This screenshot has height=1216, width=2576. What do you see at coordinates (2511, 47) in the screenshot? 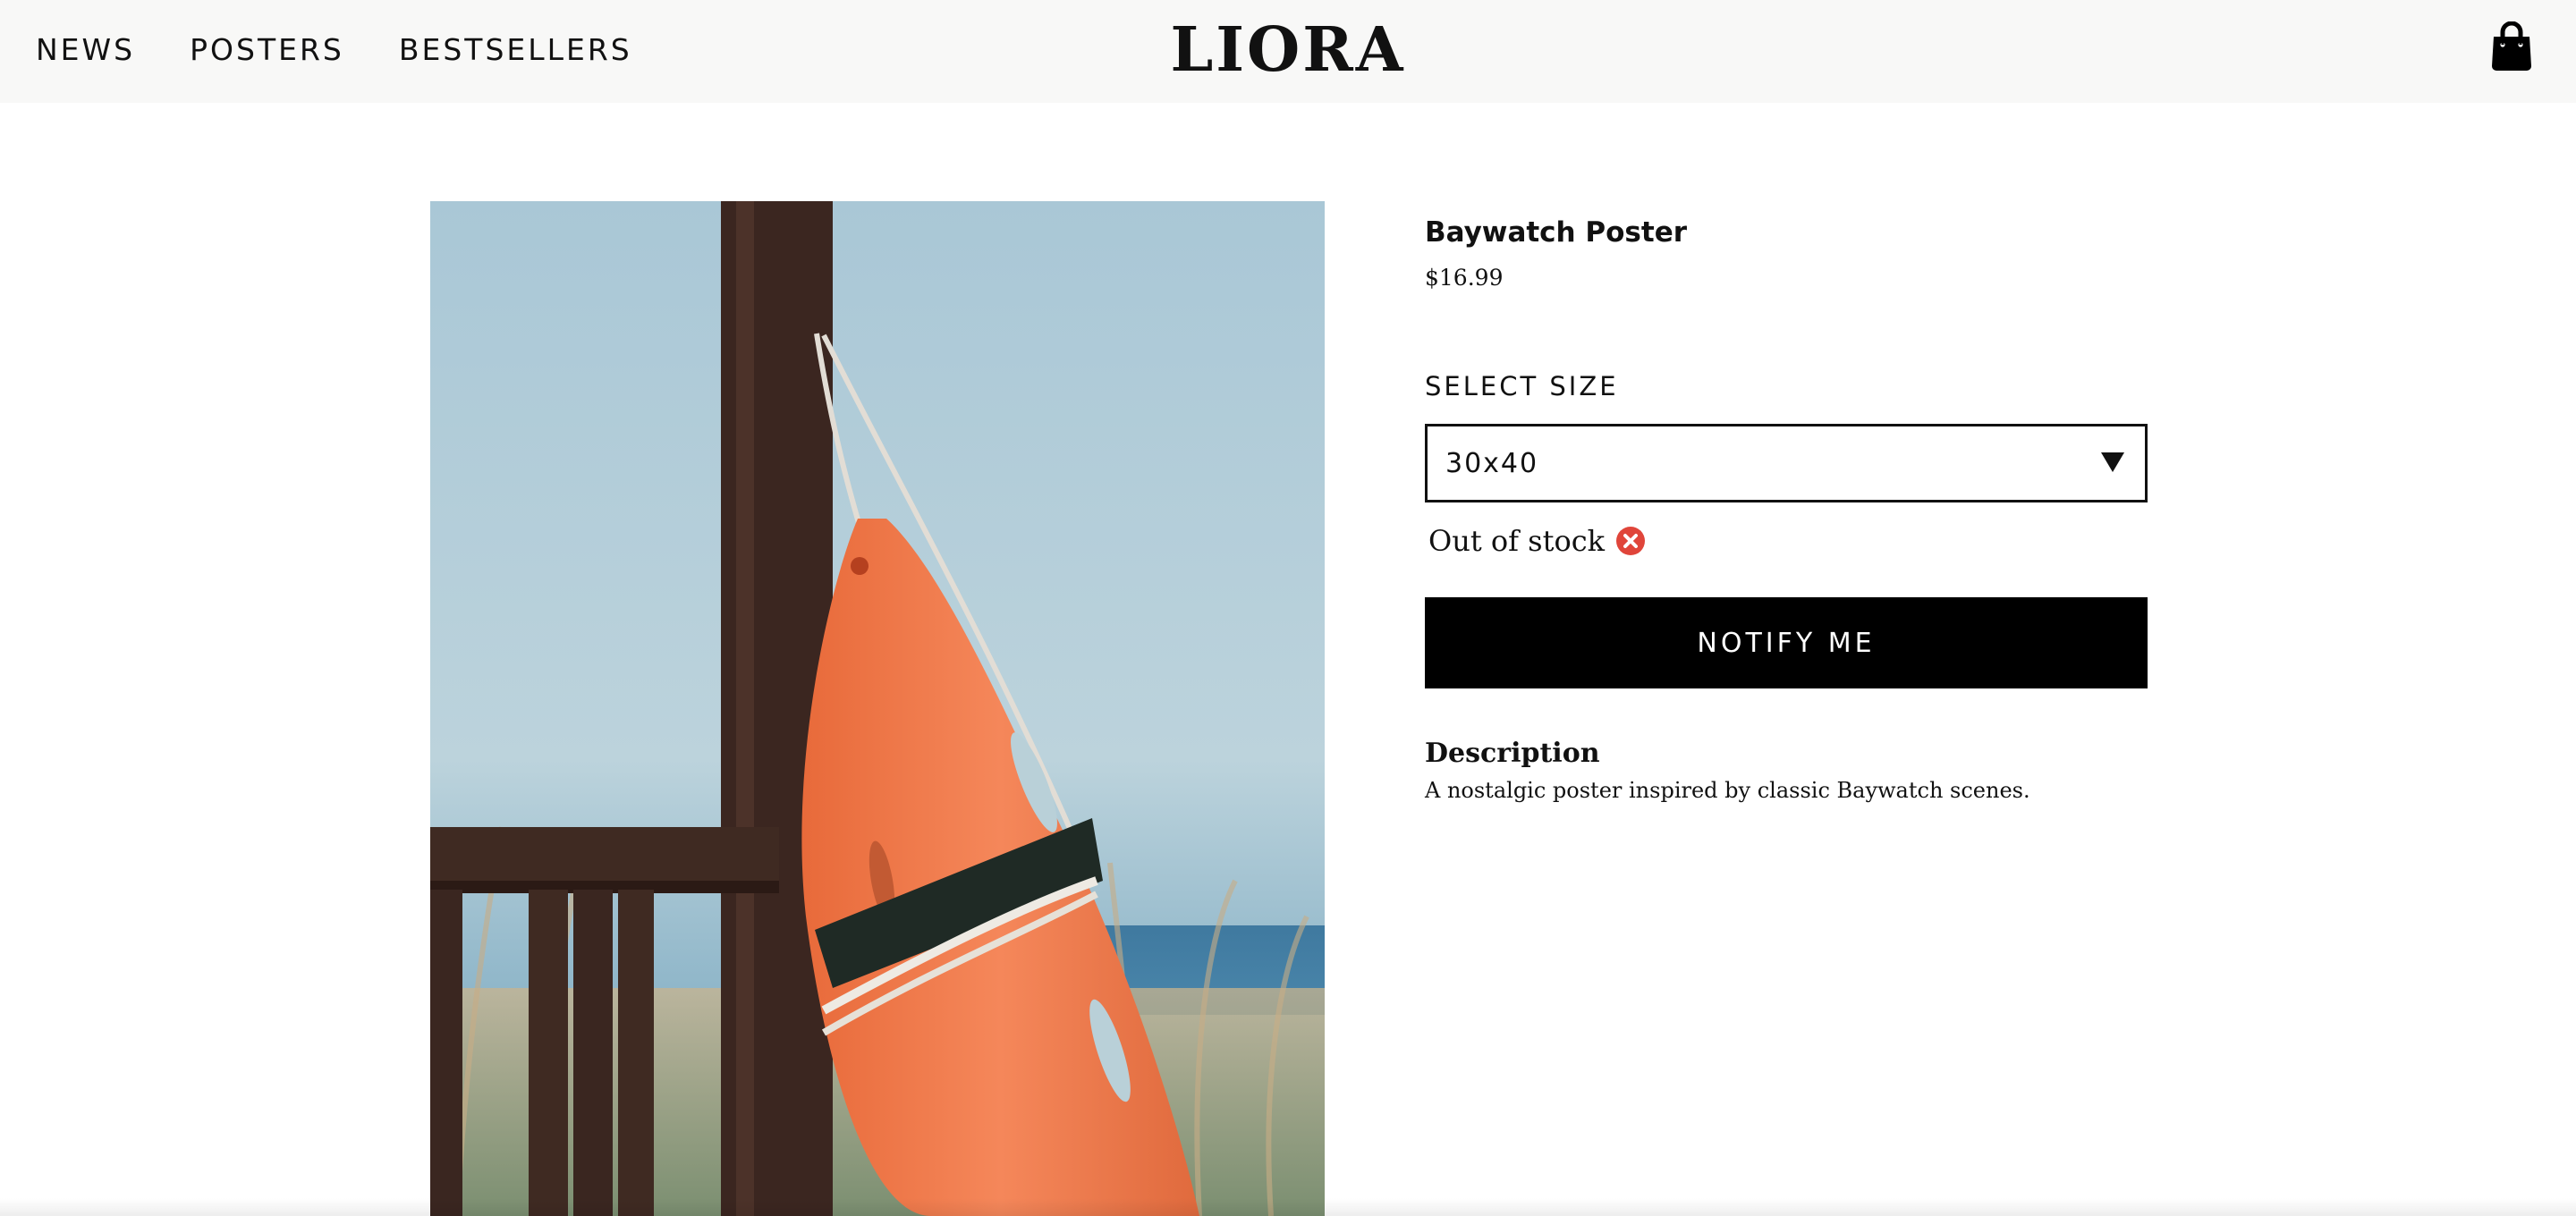
I see `shopping-bag-icon` at bounding box center [2511, 47].